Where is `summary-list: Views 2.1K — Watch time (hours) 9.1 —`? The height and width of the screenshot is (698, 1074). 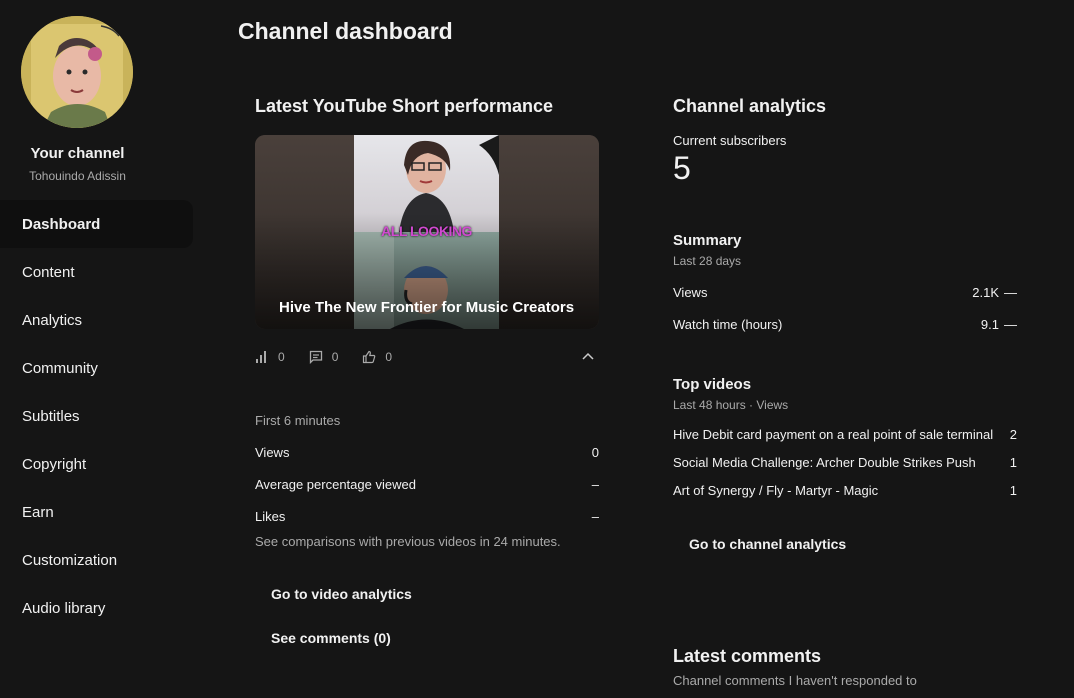
summary-list: Views 2.1K — Watch time (hours) 9.1 — is located at coordinates (845, 308).